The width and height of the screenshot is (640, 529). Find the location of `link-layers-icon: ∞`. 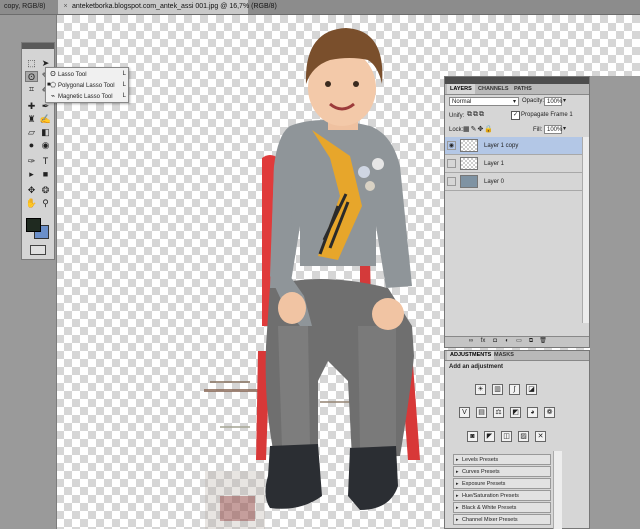

link-layers-icon: ∞ is located at coordinates (471, 341).